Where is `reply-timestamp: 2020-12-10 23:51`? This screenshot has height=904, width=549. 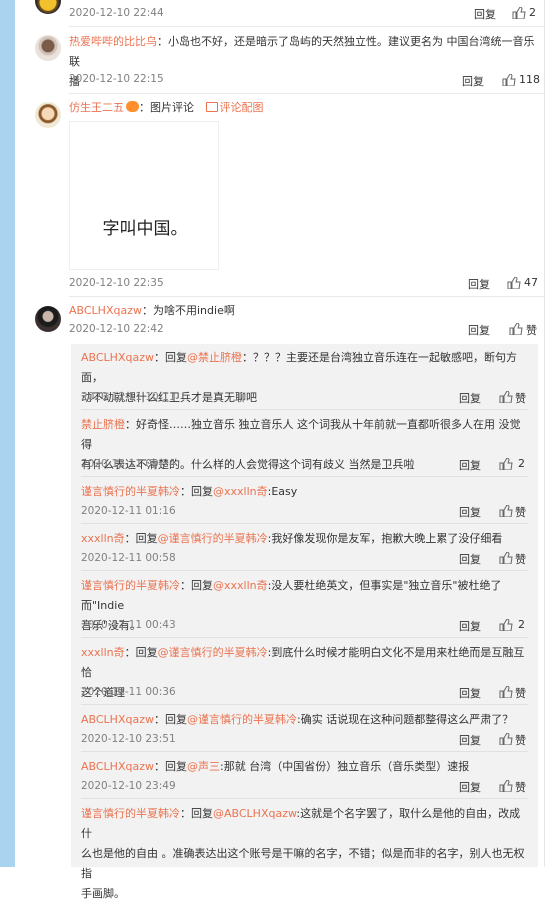
reply-timestamp: 2020-12-10 23:51 is located at coordinates (128, 739).